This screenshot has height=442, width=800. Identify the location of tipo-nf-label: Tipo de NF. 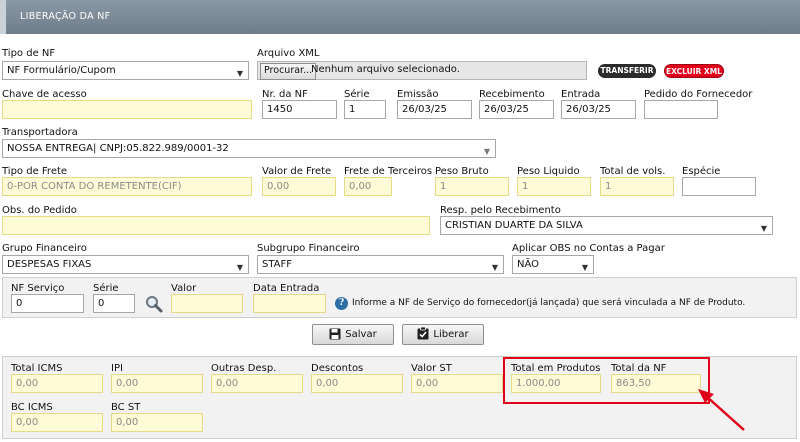
(29, 53).